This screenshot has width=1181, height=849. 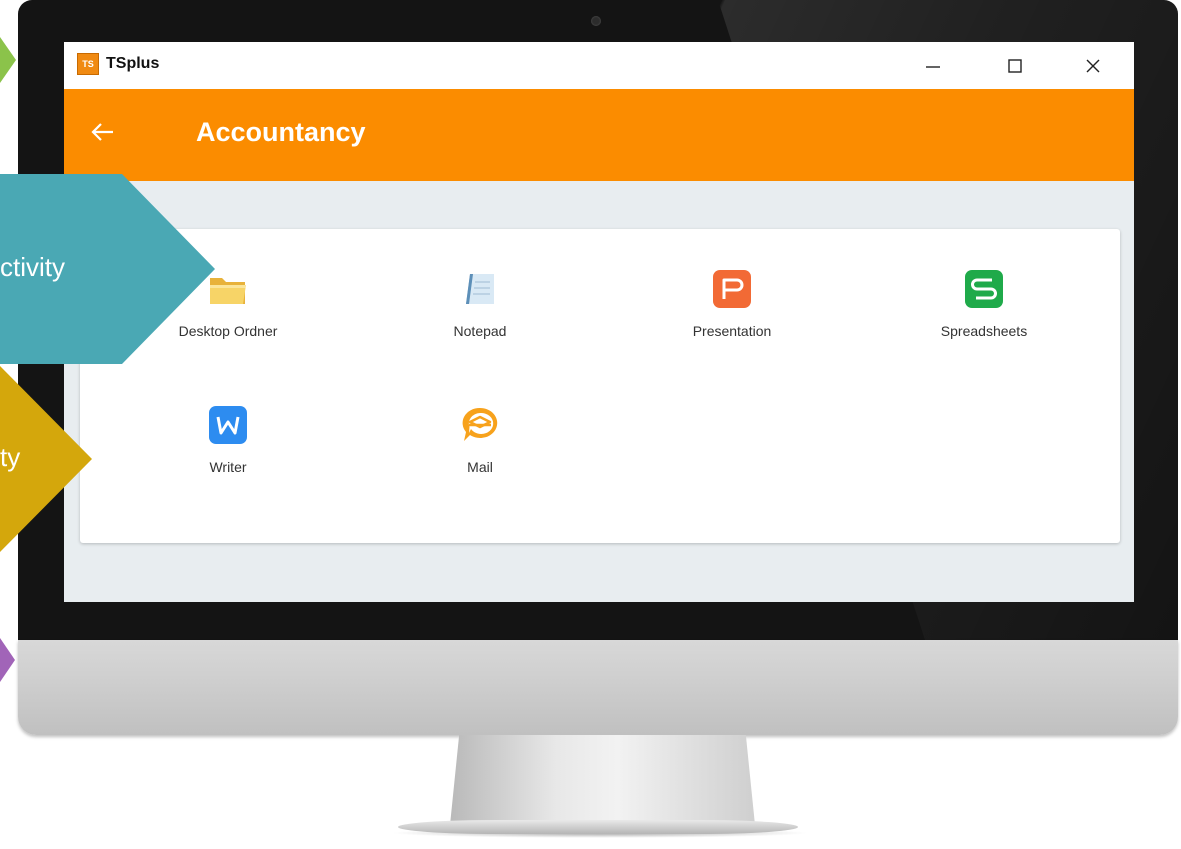 I want to click on close-button, so click(x=1093, y=65).